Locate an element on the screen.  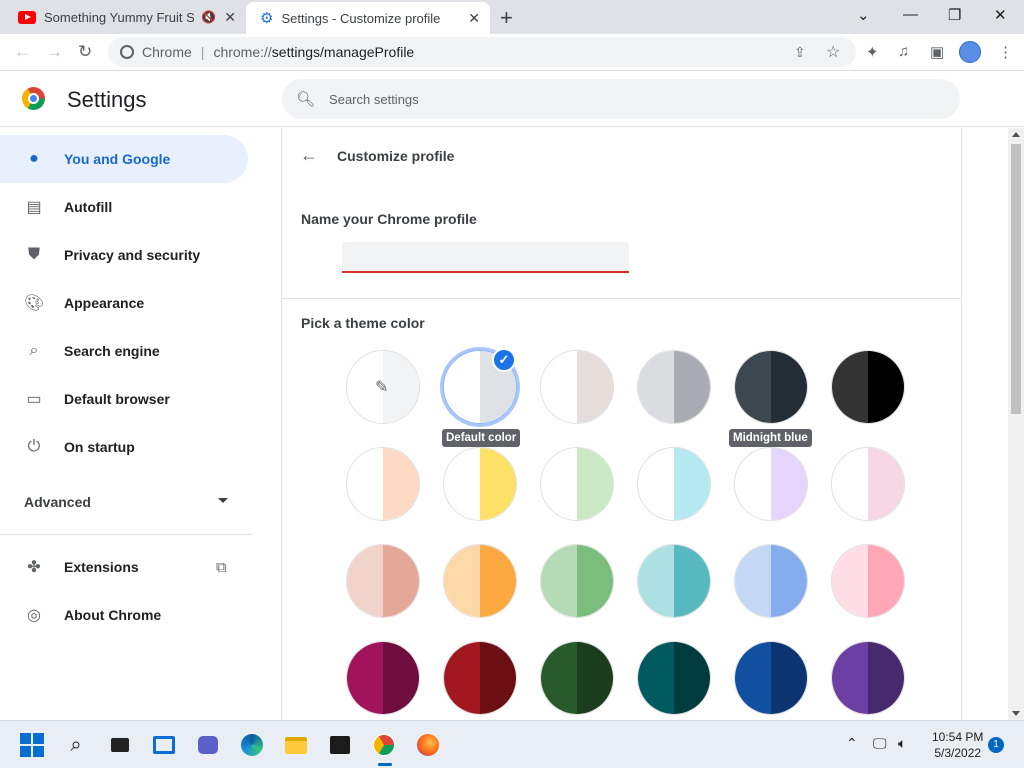
browser-icon: ▭ is located at coordinates (34, 399).